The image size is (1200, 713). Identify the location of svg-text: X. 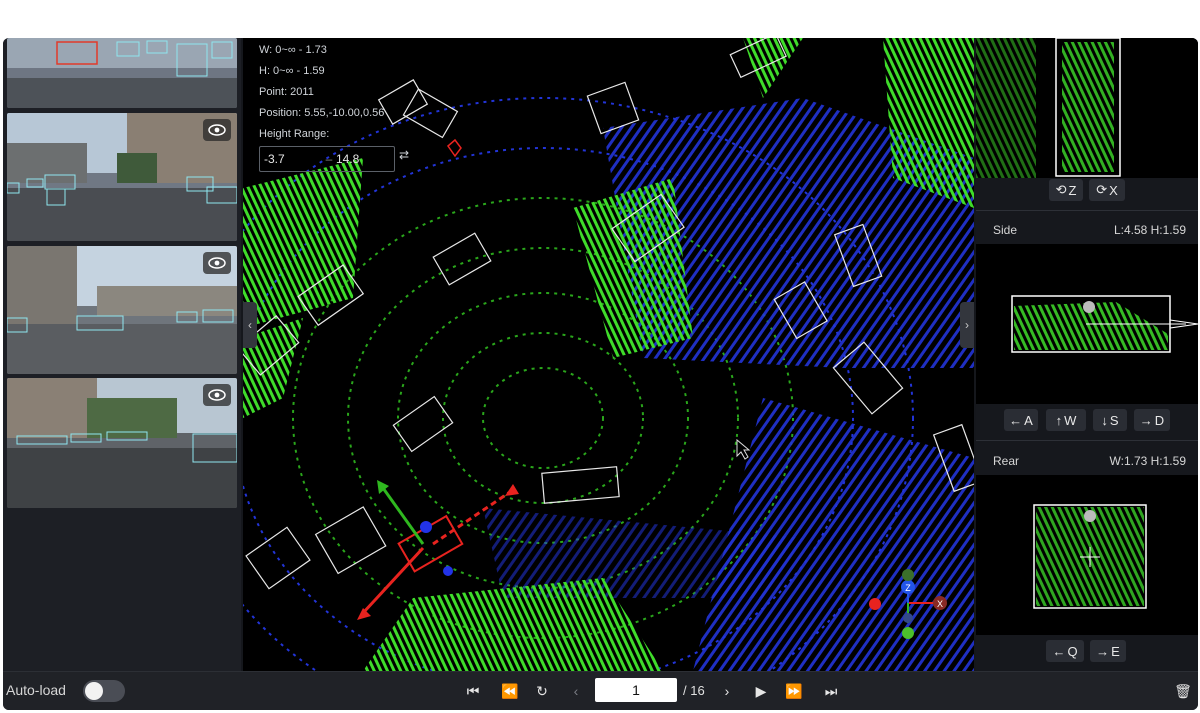
(940, 604).